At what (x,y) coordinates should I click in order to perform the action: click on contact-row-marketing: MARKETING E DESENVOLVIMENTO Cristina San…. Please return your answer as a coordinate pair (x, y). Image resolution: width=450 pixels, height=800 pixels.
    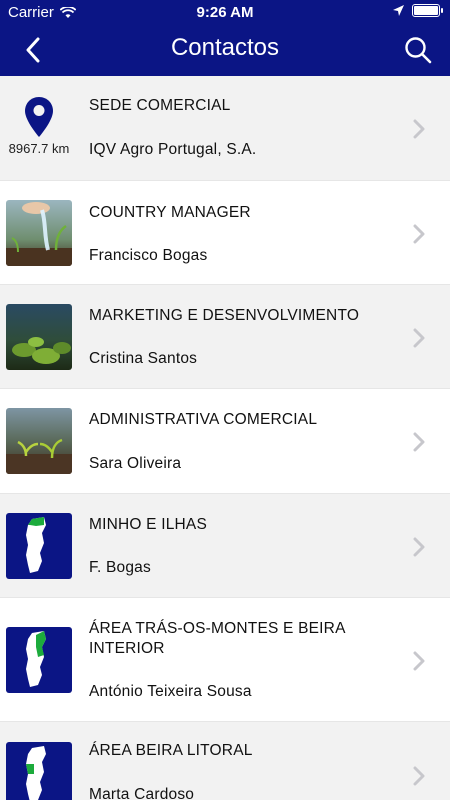
    Looking at the image, I should click on (225, 337).